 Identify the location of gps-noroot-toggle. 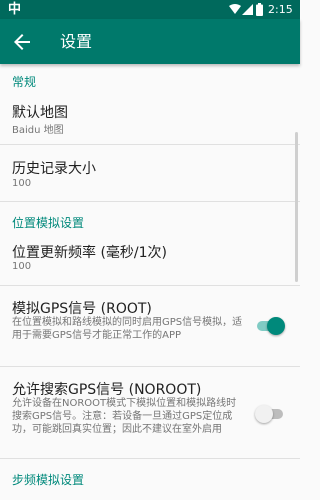
(270, 414).